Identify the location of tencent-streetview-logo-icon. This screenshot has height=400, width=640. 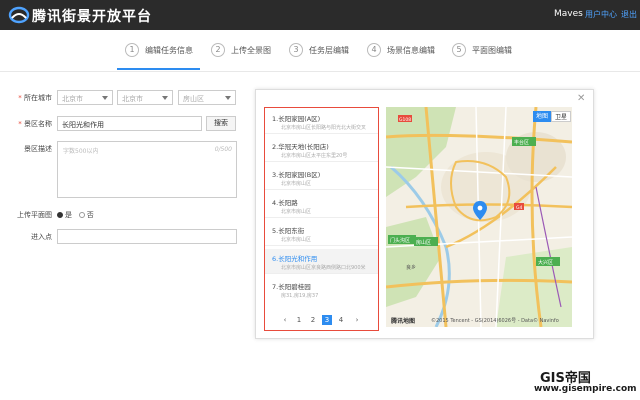
(19, 15).